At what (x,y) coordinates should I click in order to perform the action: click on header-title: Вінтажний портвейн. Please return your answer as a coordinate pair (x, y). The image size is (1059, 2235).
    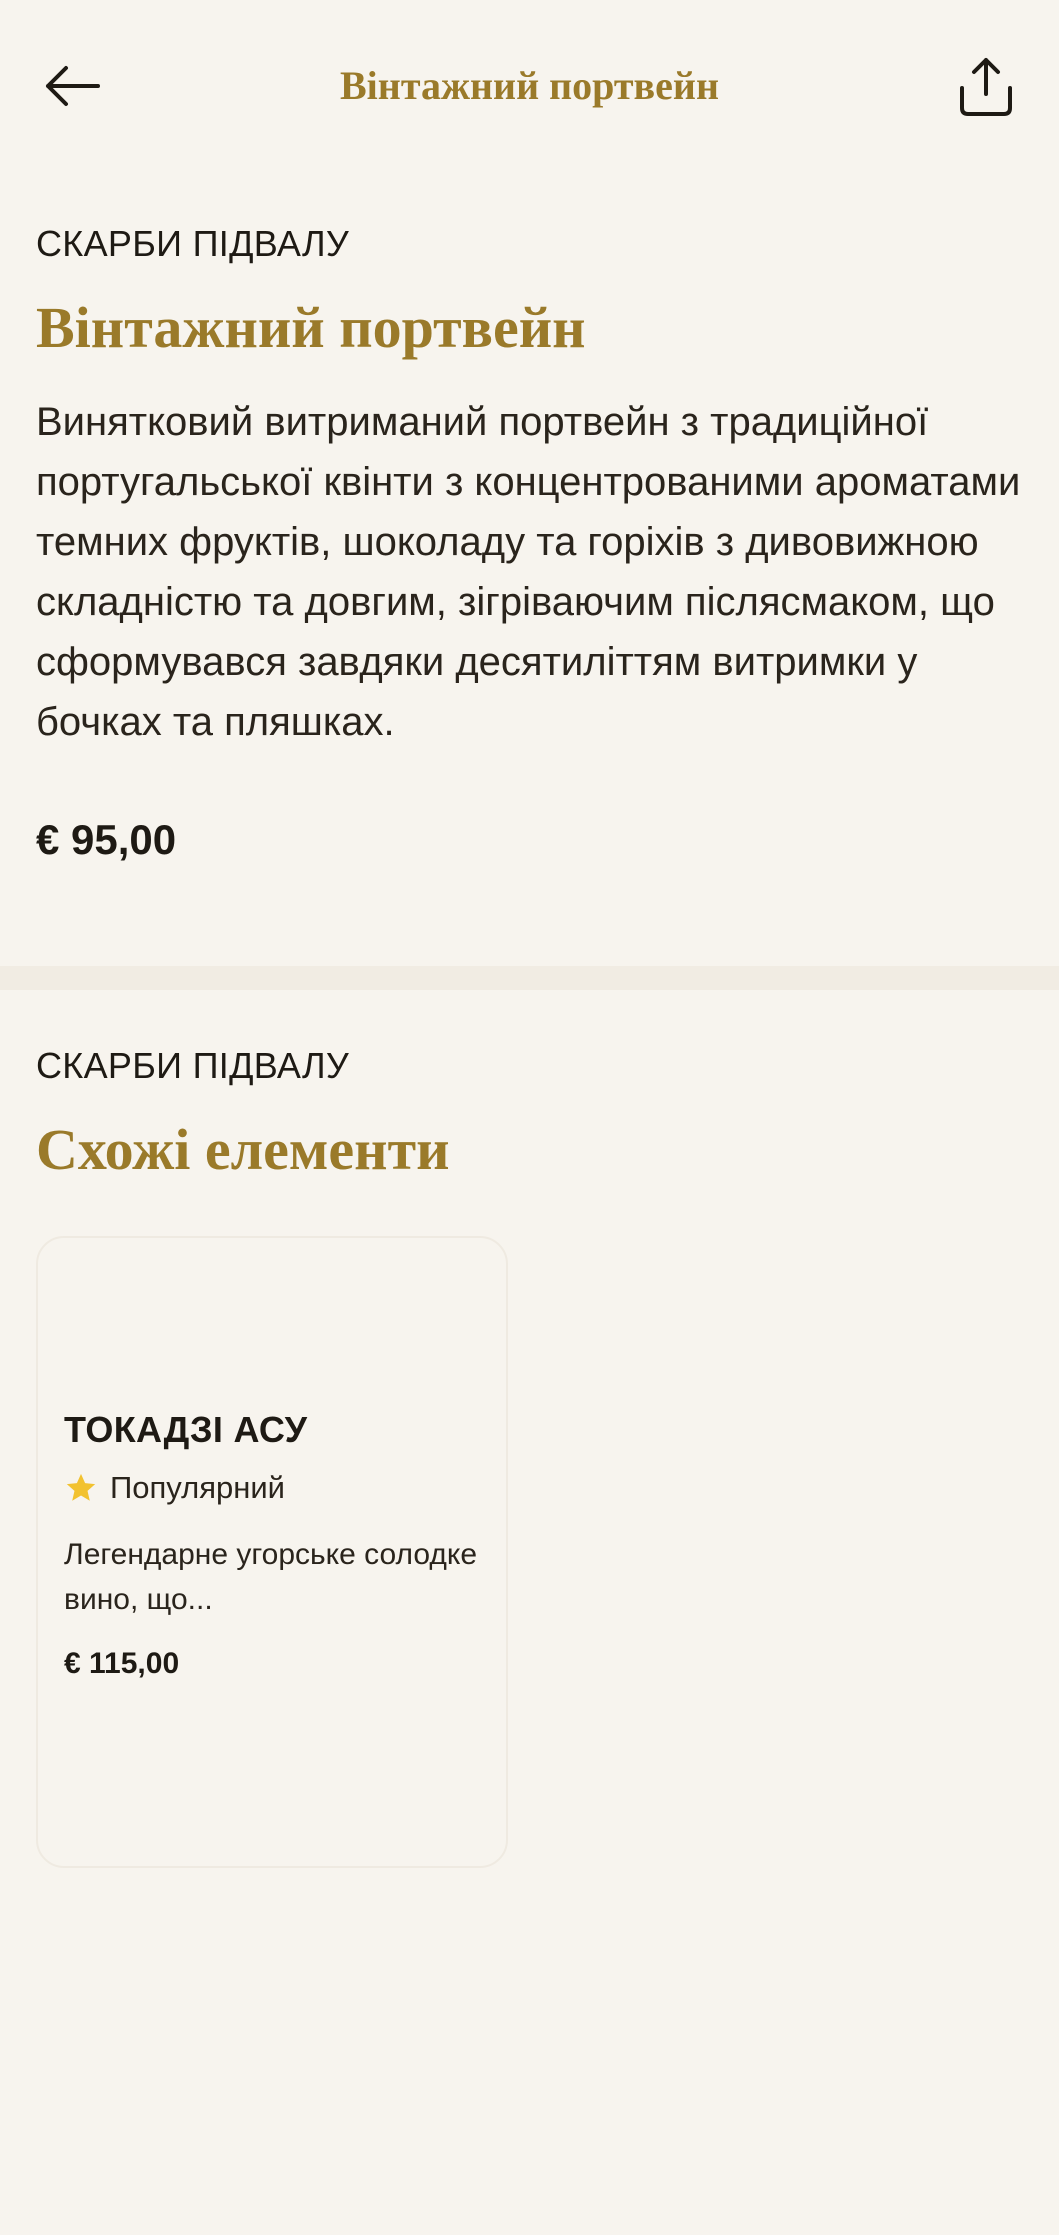
    Looking at the image, I should click on (529, 85).